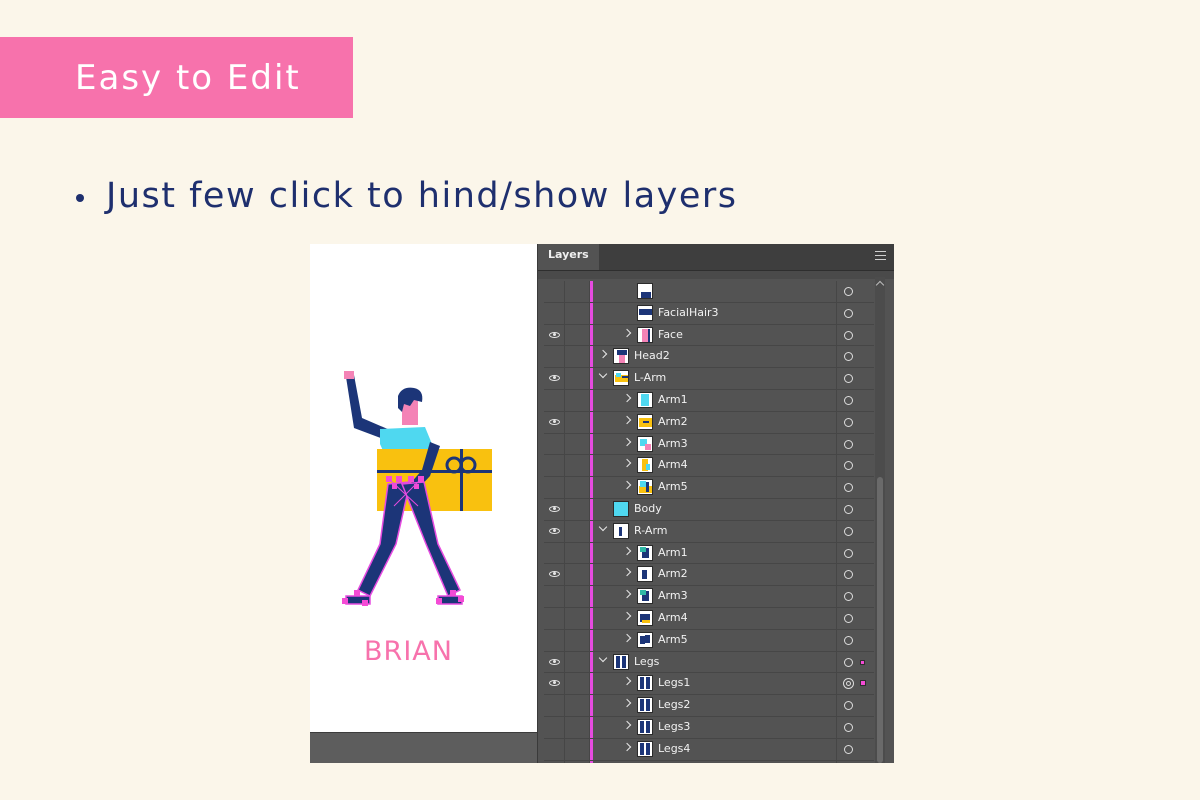  Describe the element at coordinates (709, 684) in the screenshot. I see `layer-row: Legs1` at that location.